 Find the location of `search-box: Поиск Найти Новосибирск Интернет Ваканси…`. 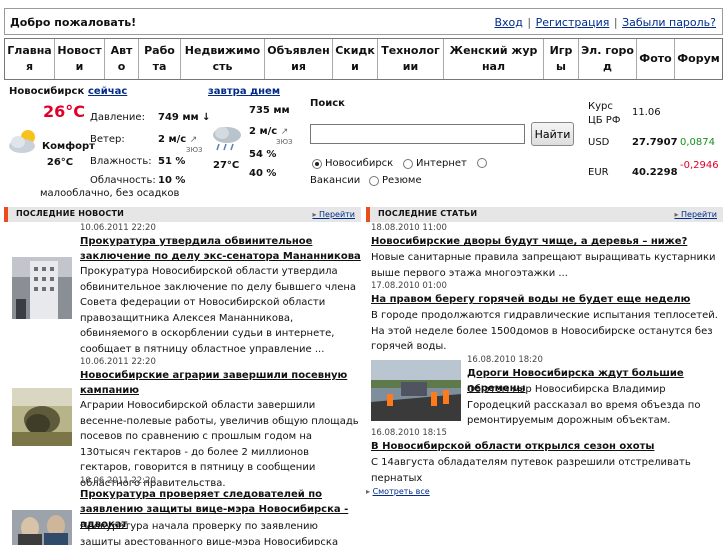

search-box: Поиск Найти Новосибирск Интернет Ваканси… is located at coordinates (443, 146).